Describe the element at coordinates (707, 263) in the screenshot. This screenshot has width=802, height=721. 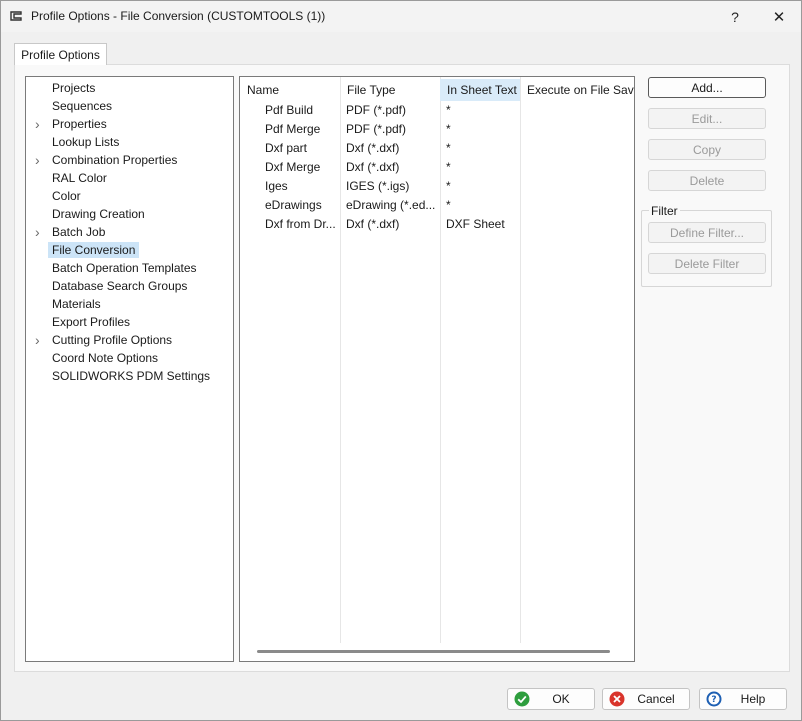
I see `delete-filter-button: Delete Filter` at that location.